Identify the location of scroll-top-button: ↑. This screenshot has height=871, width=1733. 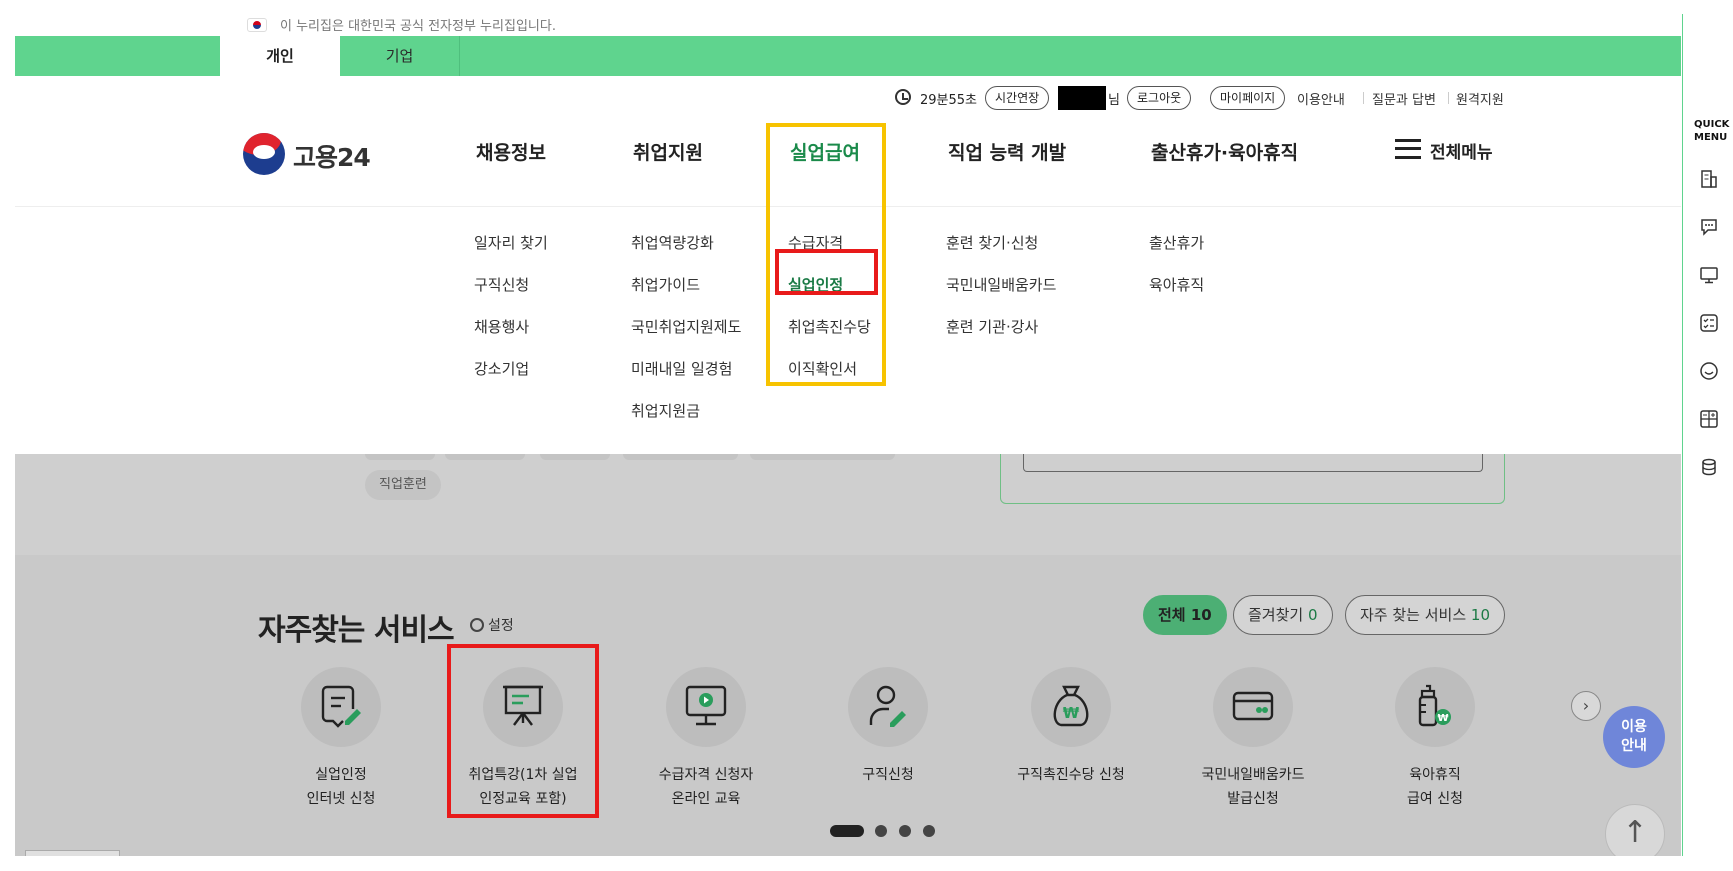
(1635, 830).